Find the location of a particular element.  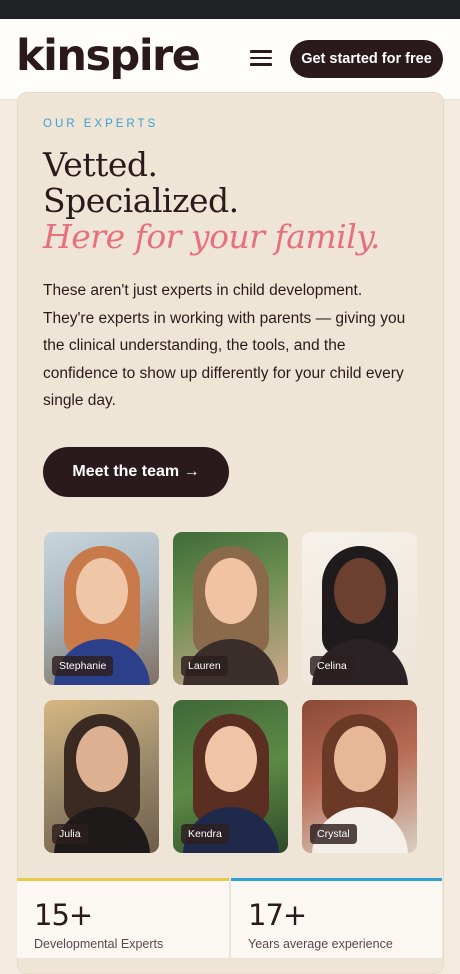

expert-photo-lauren: Lauren is located at coordinates (230, 608).